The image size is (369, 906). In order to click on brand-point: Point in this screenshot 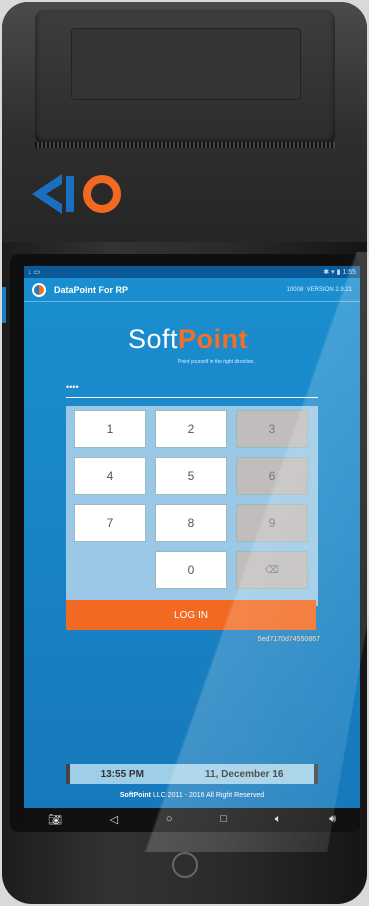, I will do `click(213, 339)`.